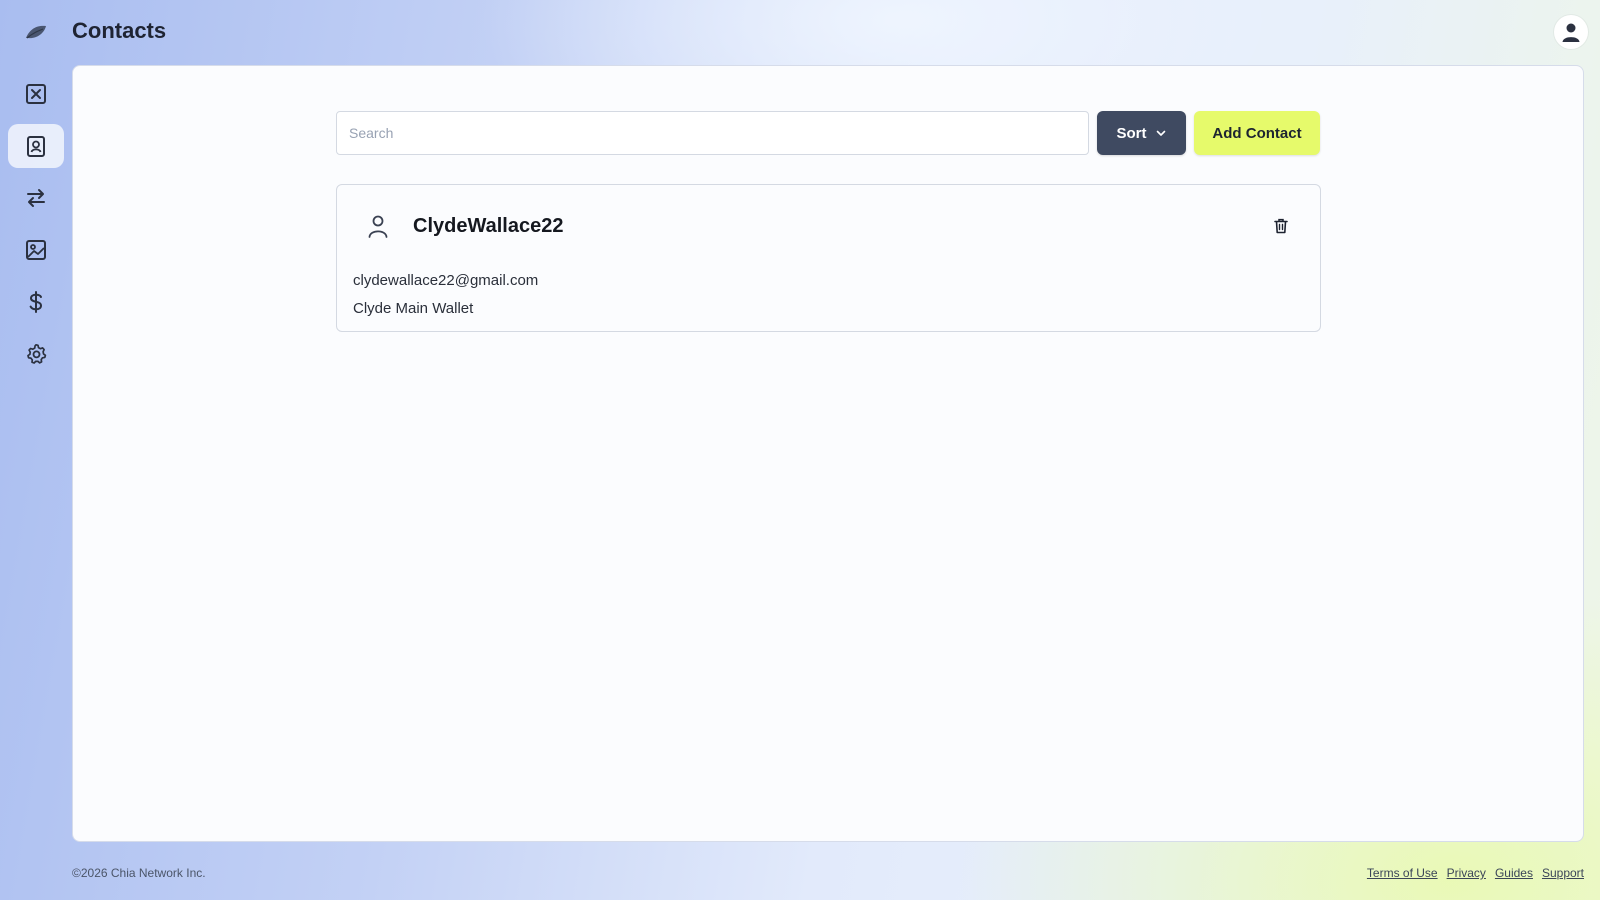  I want to click on search-input, so click(712, 133).